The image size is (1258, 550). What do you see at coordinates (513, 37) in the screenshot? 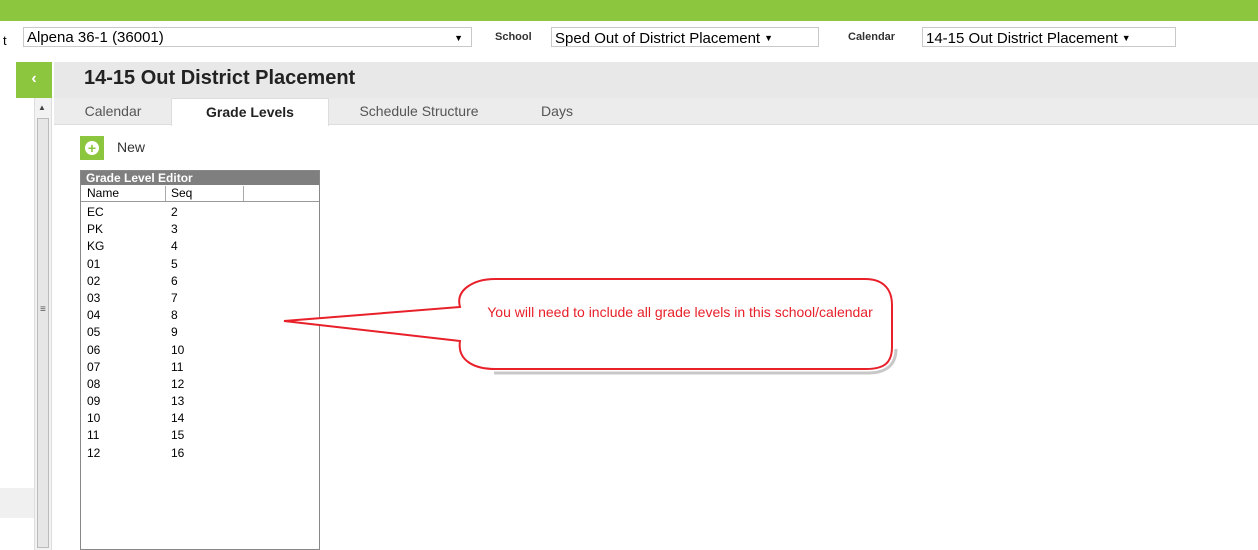
I see `school-label: School` at bounding box center [513, 37].